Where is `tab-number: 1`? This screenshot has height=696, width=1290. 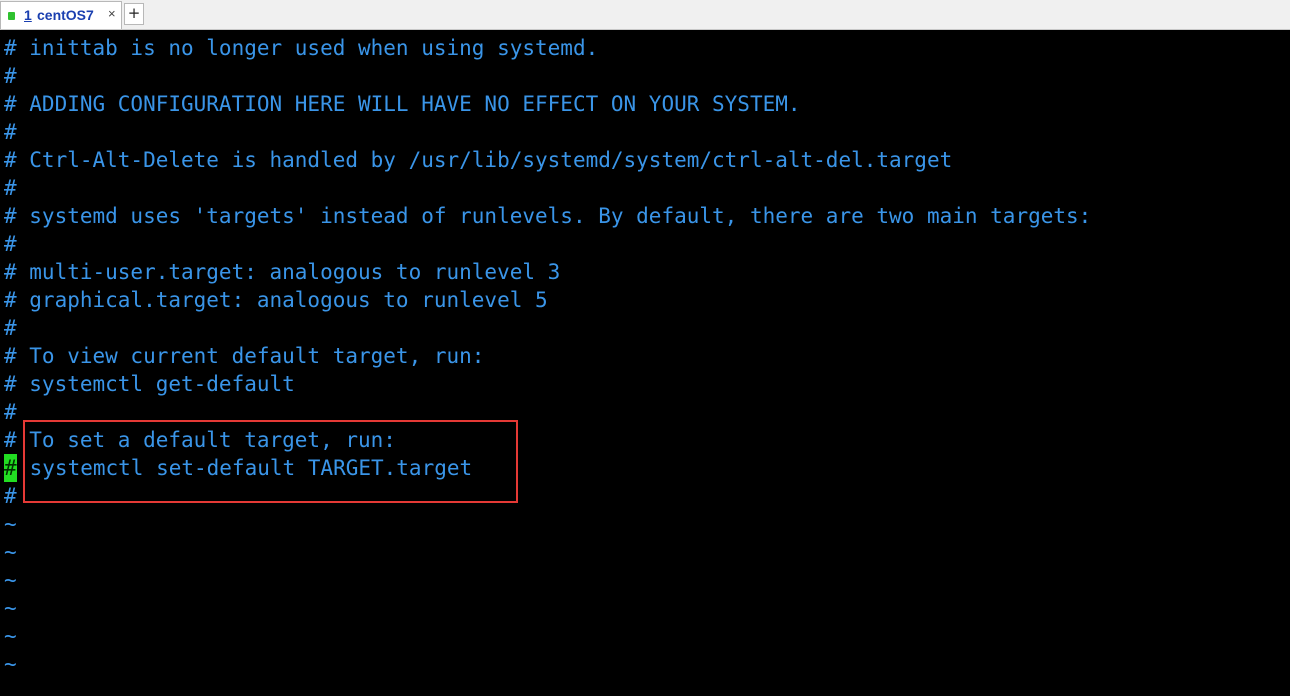 tab-number: 1 is located at coordinates (28, 15).